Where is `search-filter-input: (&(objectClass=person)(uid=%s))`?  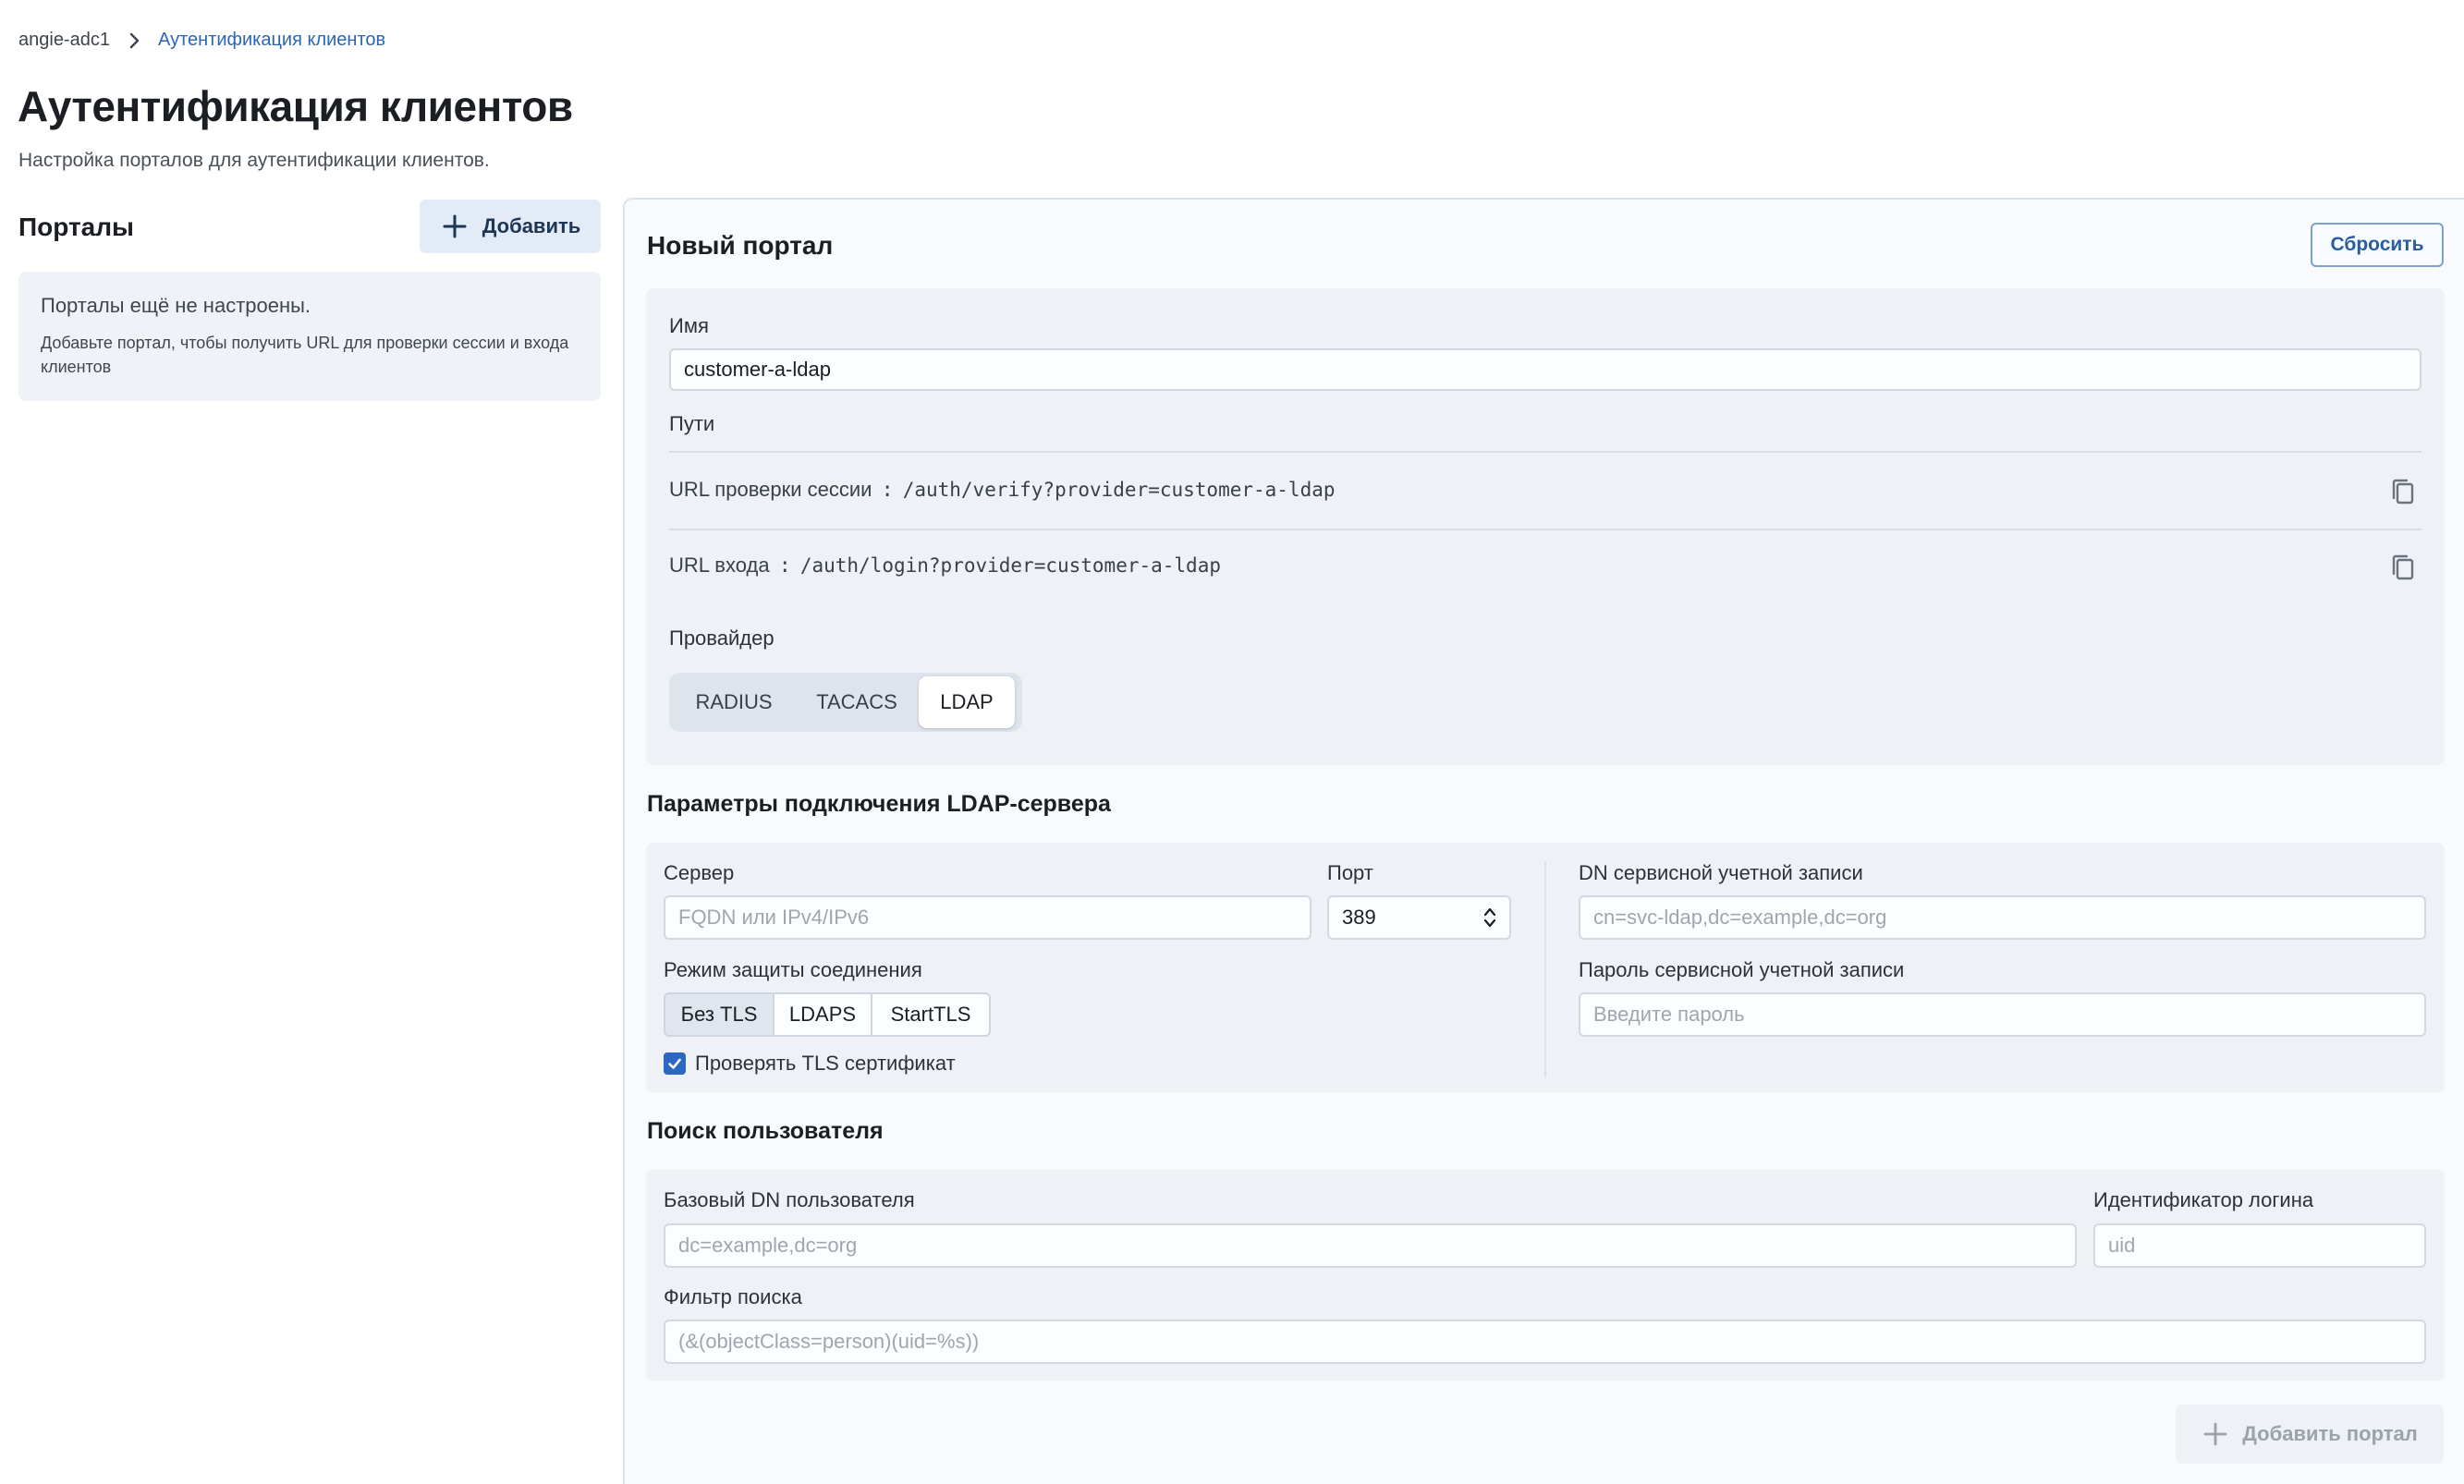
search-filter-input: (&(objectClass=person)(uid=%s)) is located at coordinates (1545, 1342).